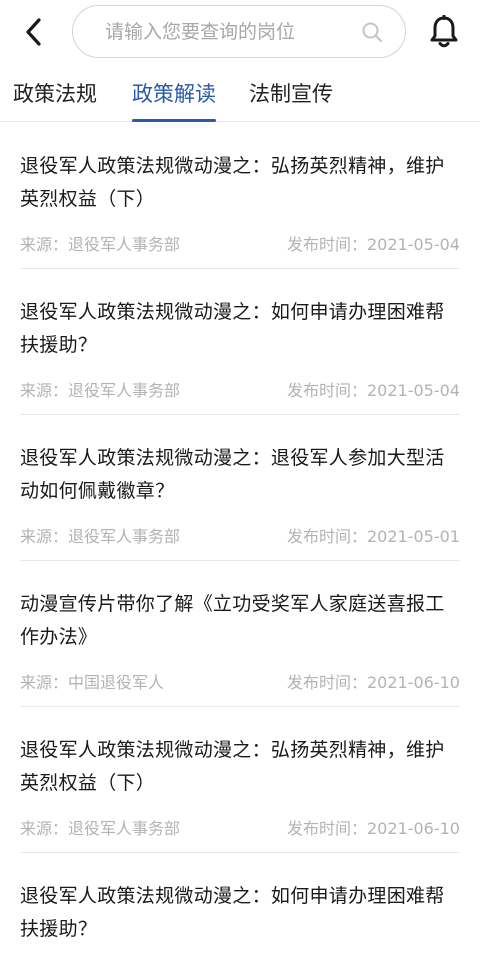 The height and width of the screenshot is (960, 480). I want to click on tab-bar: 政策法规 政策解读 法制宣传, so click(240, 93).